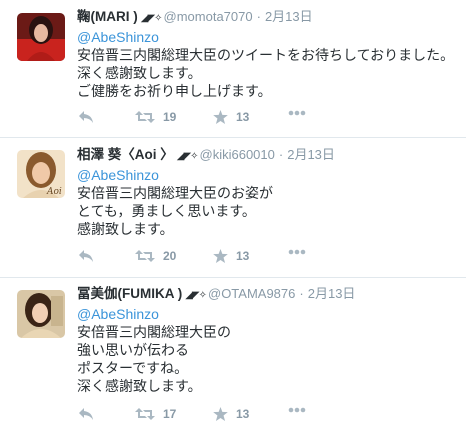  Describe the element at coordinates (170, 414) in the screenshot. I see `retweet-count: 17` at that location.